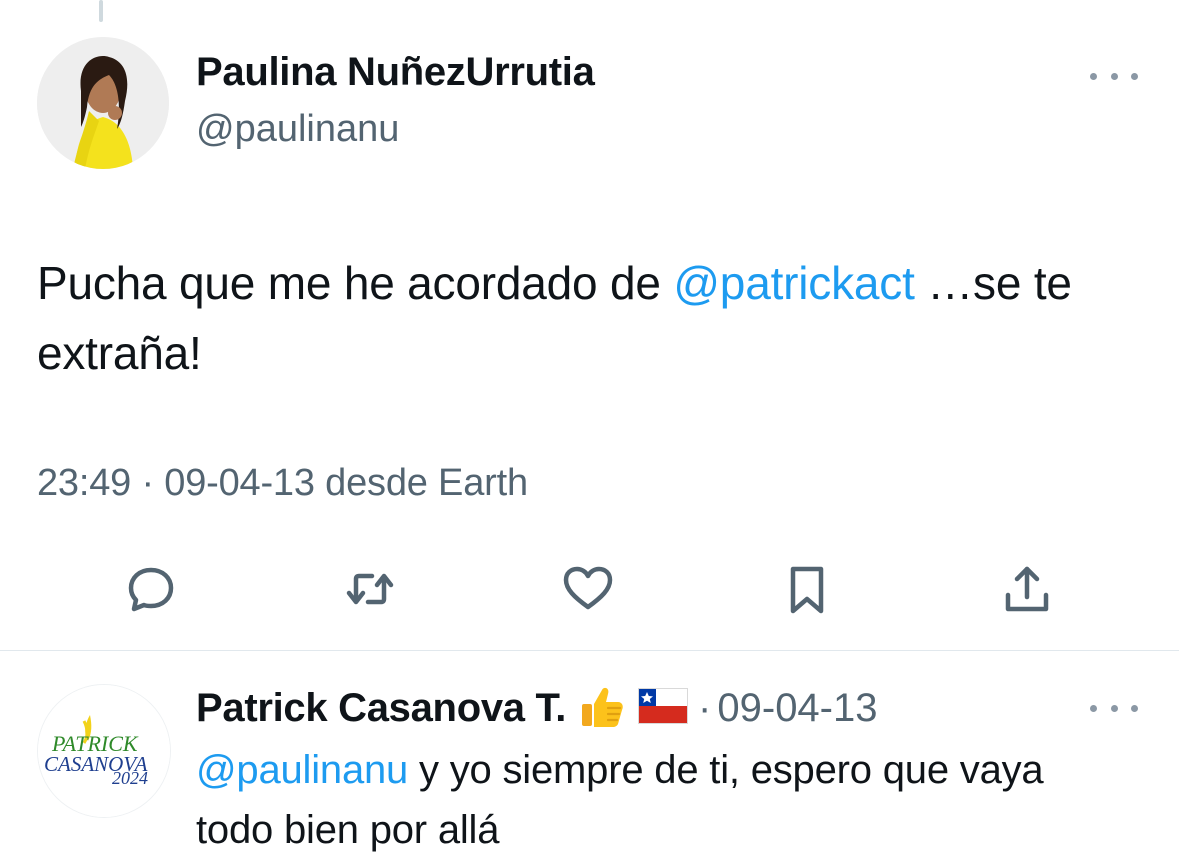  What do you see at coordinates (794, 283) in the screenshot?
I see `mention-link: @patrickact` at bounding box center [794, 283].